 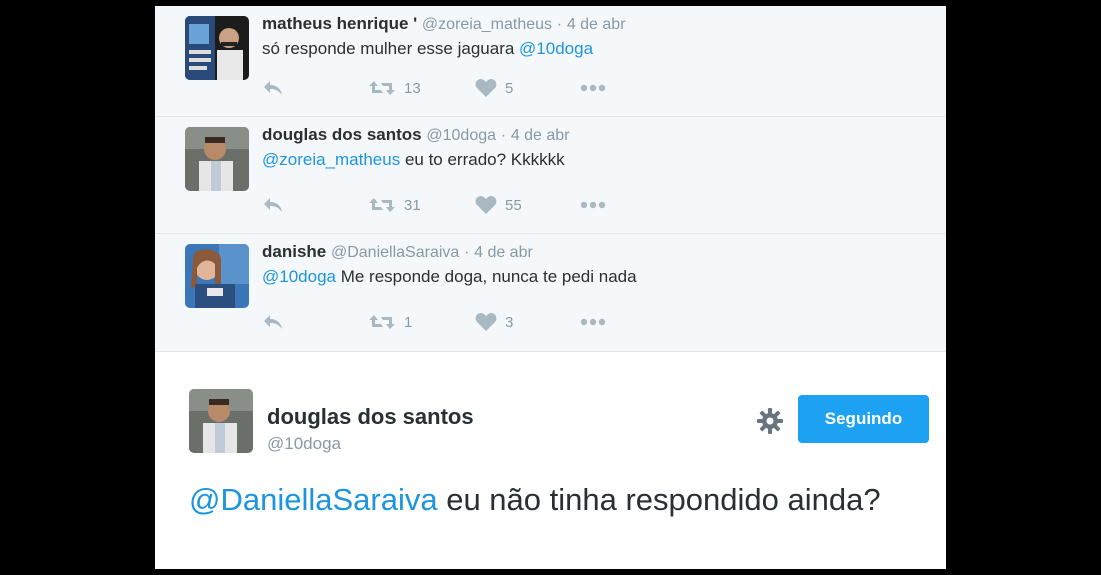 What do you see at coordinates (863, 419) in the screenshot?
I see `following-button: Seguindo` at bounding box center [863, 419].